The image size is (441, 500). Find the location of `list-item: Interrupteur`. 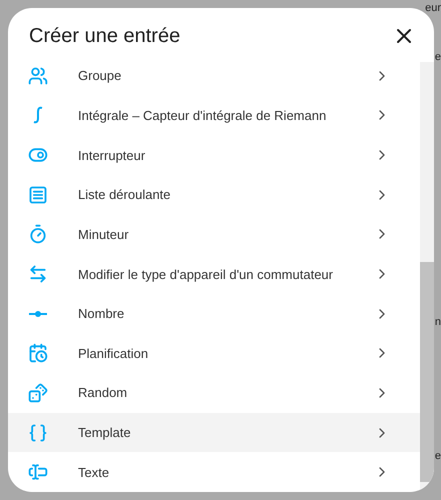

list-item: Interrupteur is located at coordinates (214, 155).